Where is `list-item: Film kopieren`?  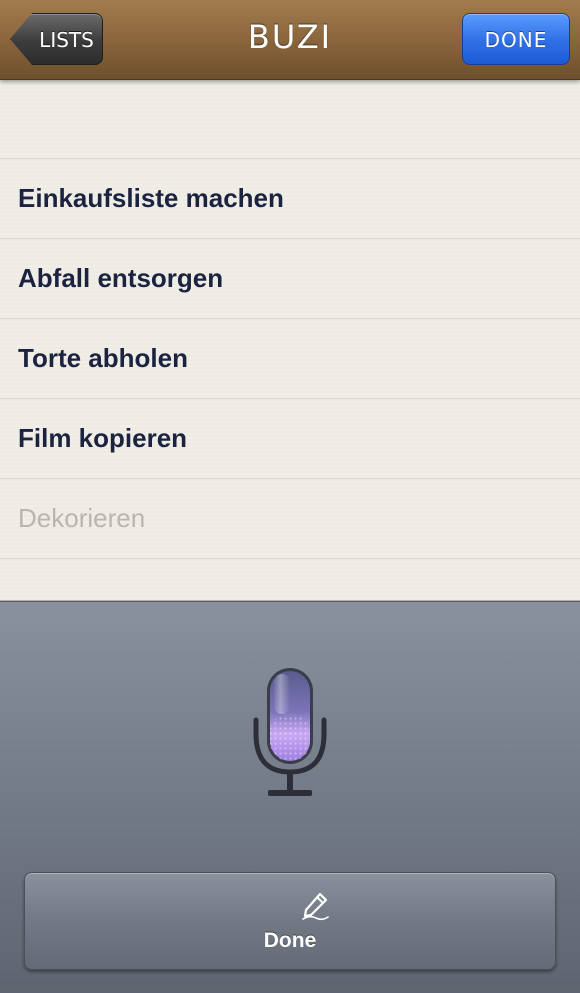 list-item: Film kopieren is located at coordinates (290, 439).